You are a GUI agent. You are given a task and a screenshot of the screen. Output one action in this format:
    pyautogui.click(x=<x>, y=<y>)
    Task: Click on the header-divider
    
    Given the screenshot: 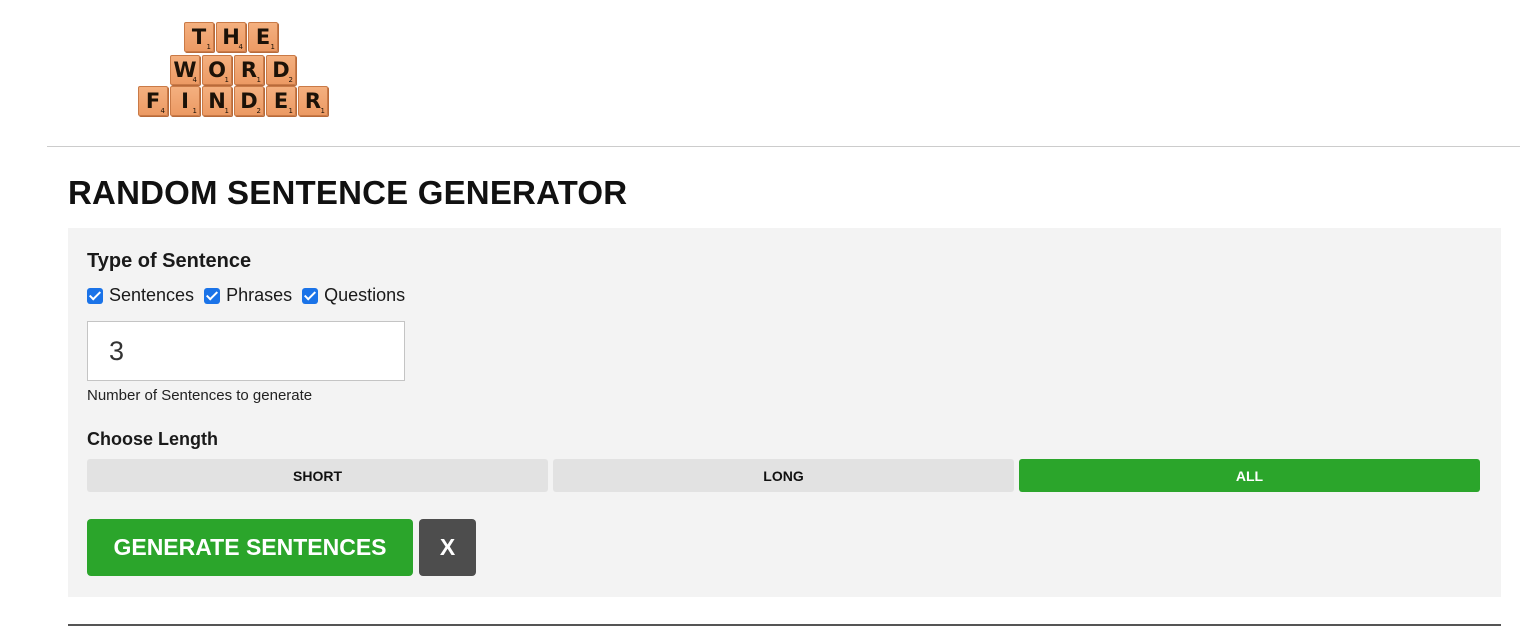 What is the action you would take?
    pyautogui.click(x=783, y=146)
    